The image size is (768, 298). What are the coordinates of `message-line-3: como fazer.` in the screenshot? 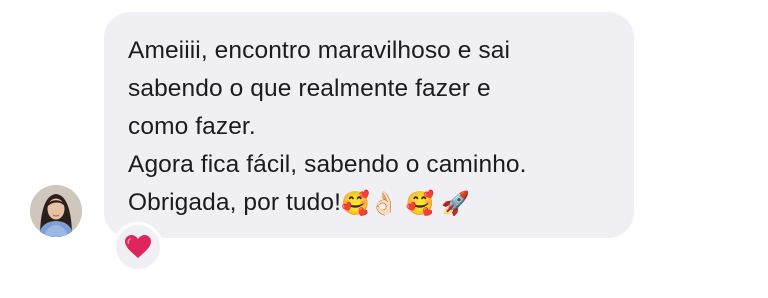 It's located at (192, 126).